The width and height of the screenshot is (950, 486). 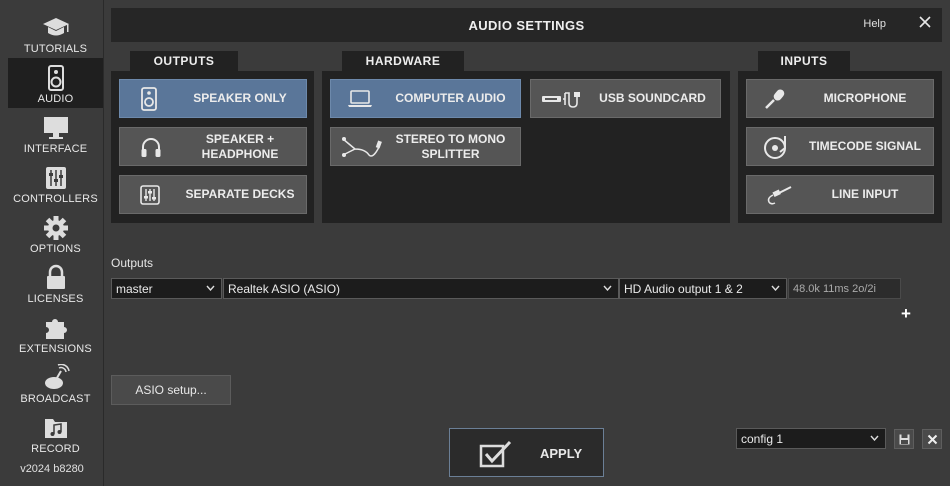 What do you see at coordinates (775, 98) in the screenshot?
I see `microphone-icon` at bounding box center [775, 98].